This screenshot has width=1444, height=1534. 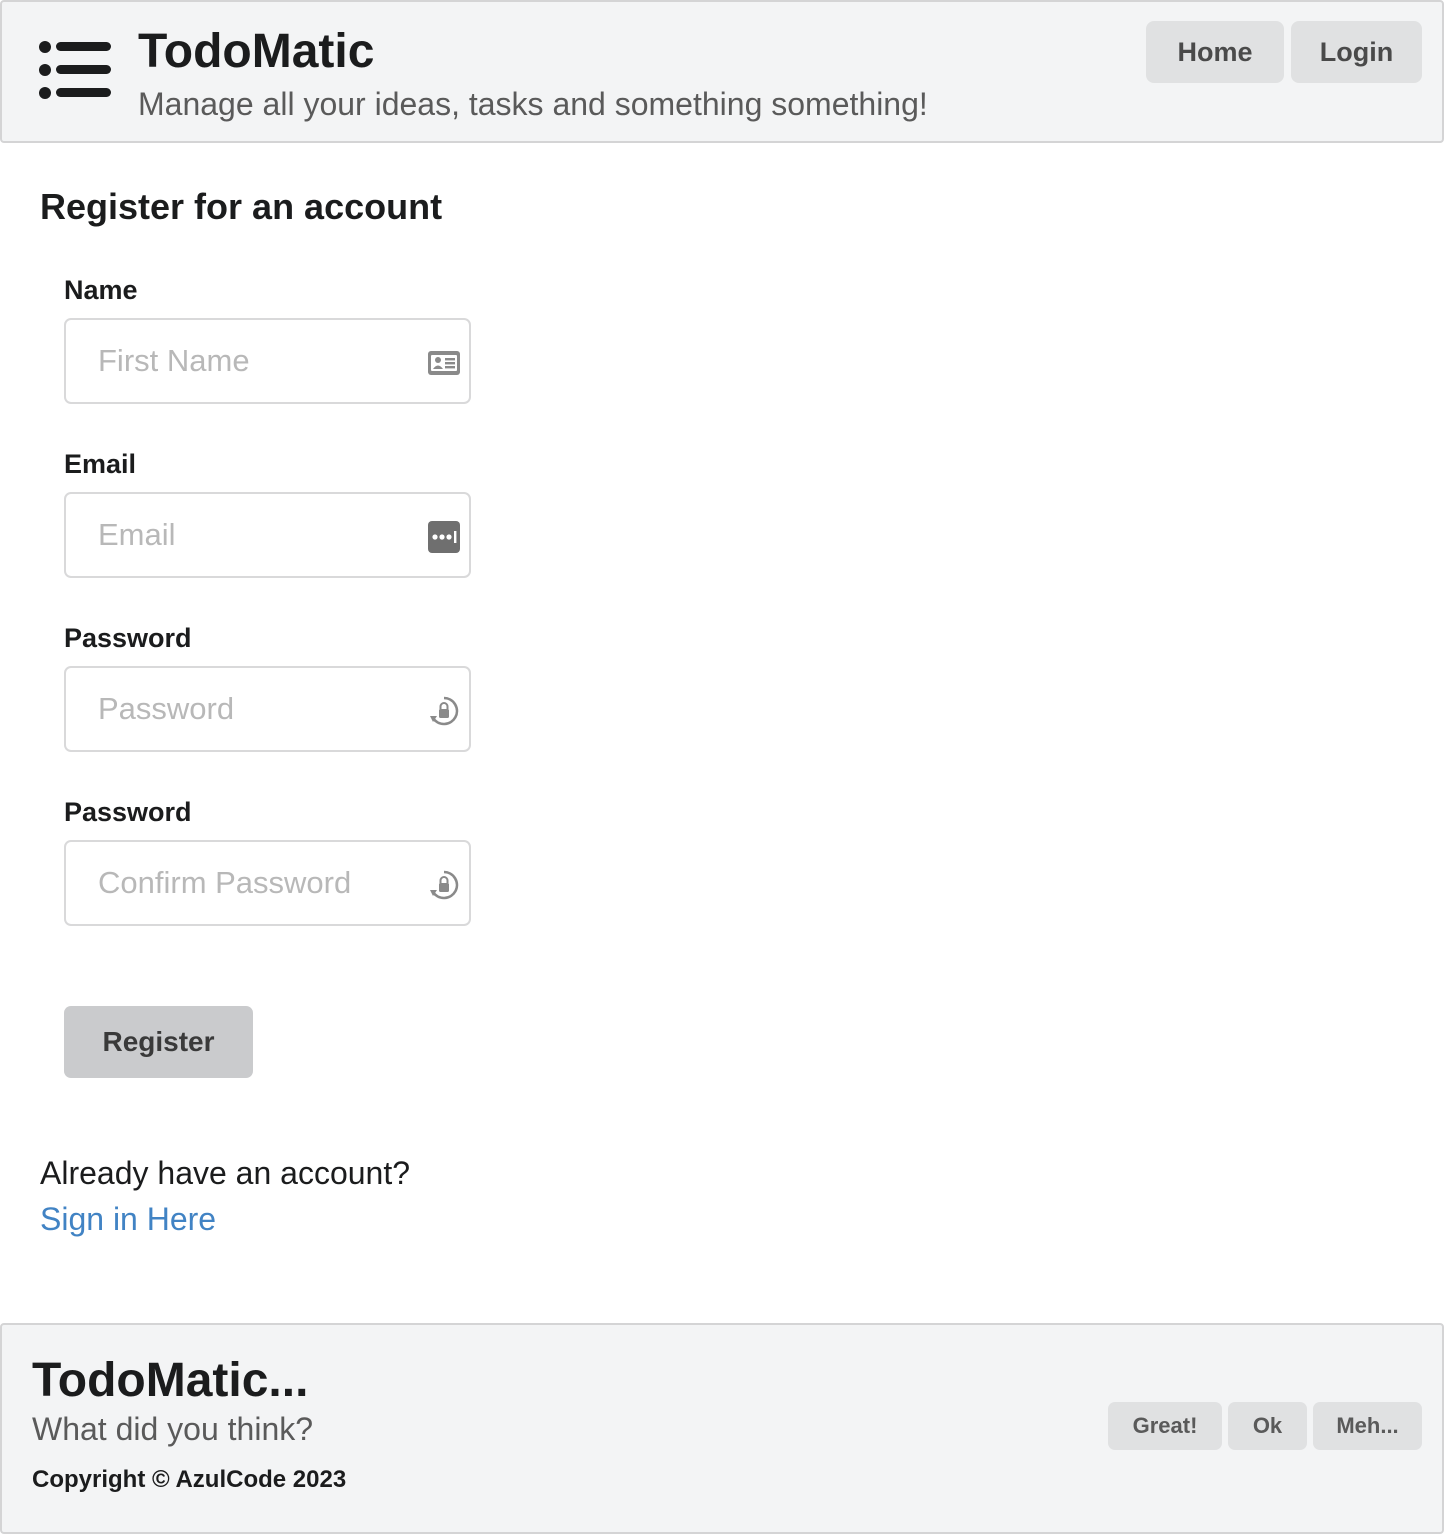 What do you see at coordinates (158, 1042) in the screenshot?
I see `register-button: Register` at bounding box center [158, 1042].